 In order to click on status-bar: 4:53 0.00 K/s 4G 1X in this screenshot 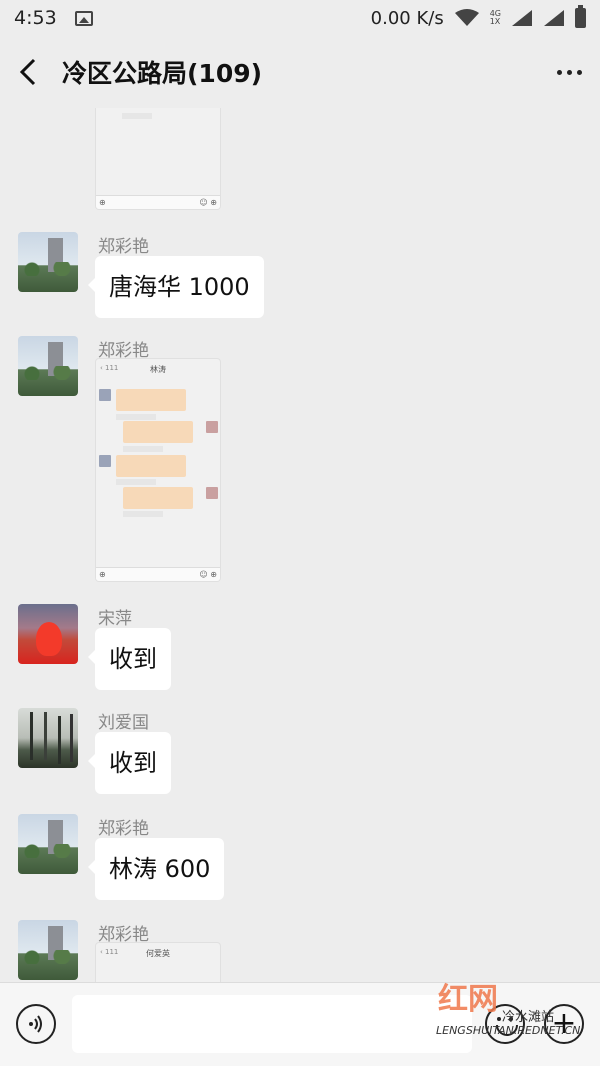, I will do `click(300, 18)`.